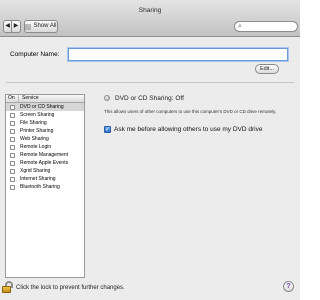 The image size is (320, 300). Describe the element at coordinates (12, 98) in the screenshot. I see `column-header-on: On` at that location.